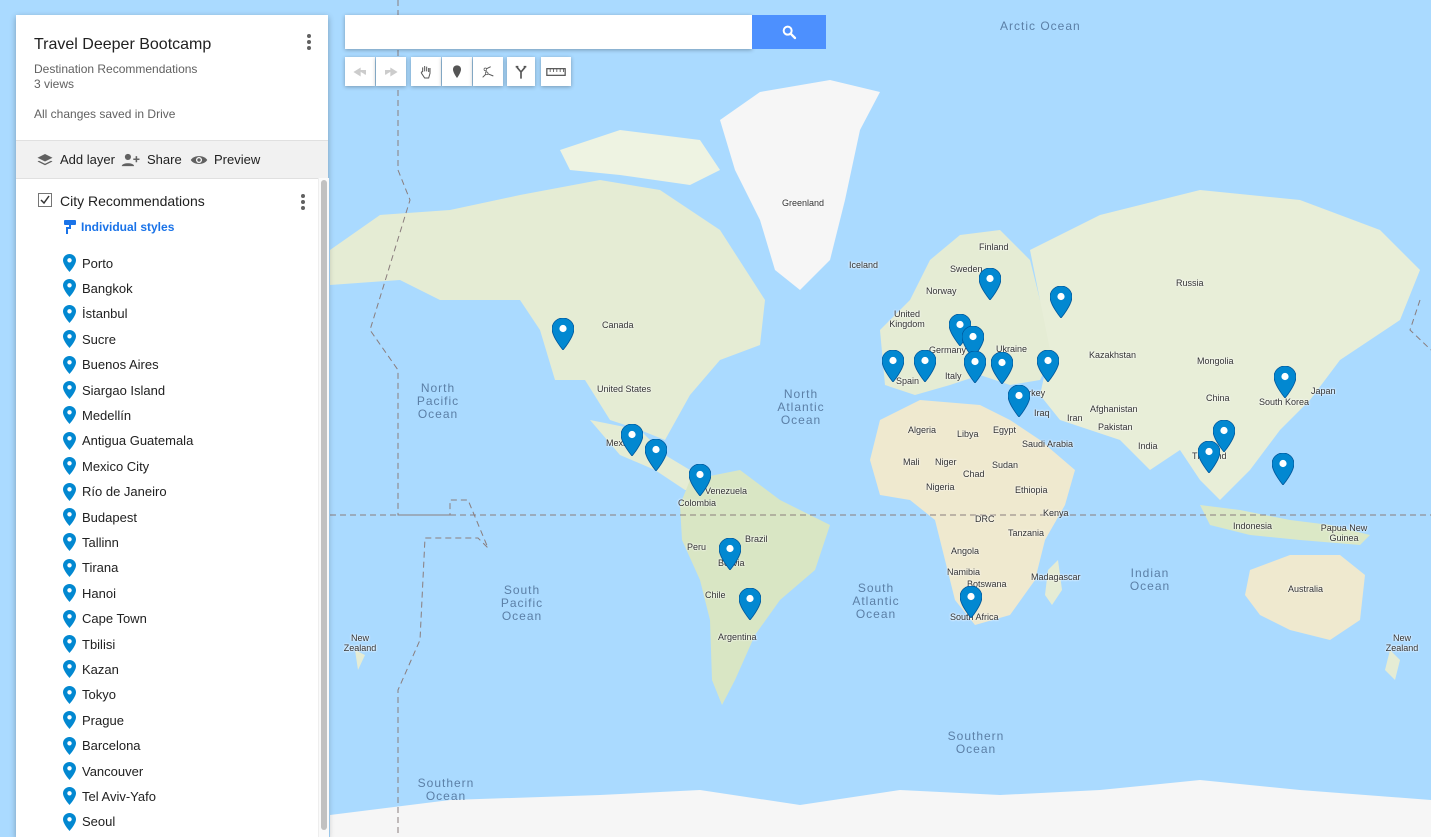 Image resolution: width=1431 pixels, height=837 pixels. What do you see at coordinates (103, 771) in the screenshot?
I see `layer-list-item: Vancouver` at bounding box center [103, 771].